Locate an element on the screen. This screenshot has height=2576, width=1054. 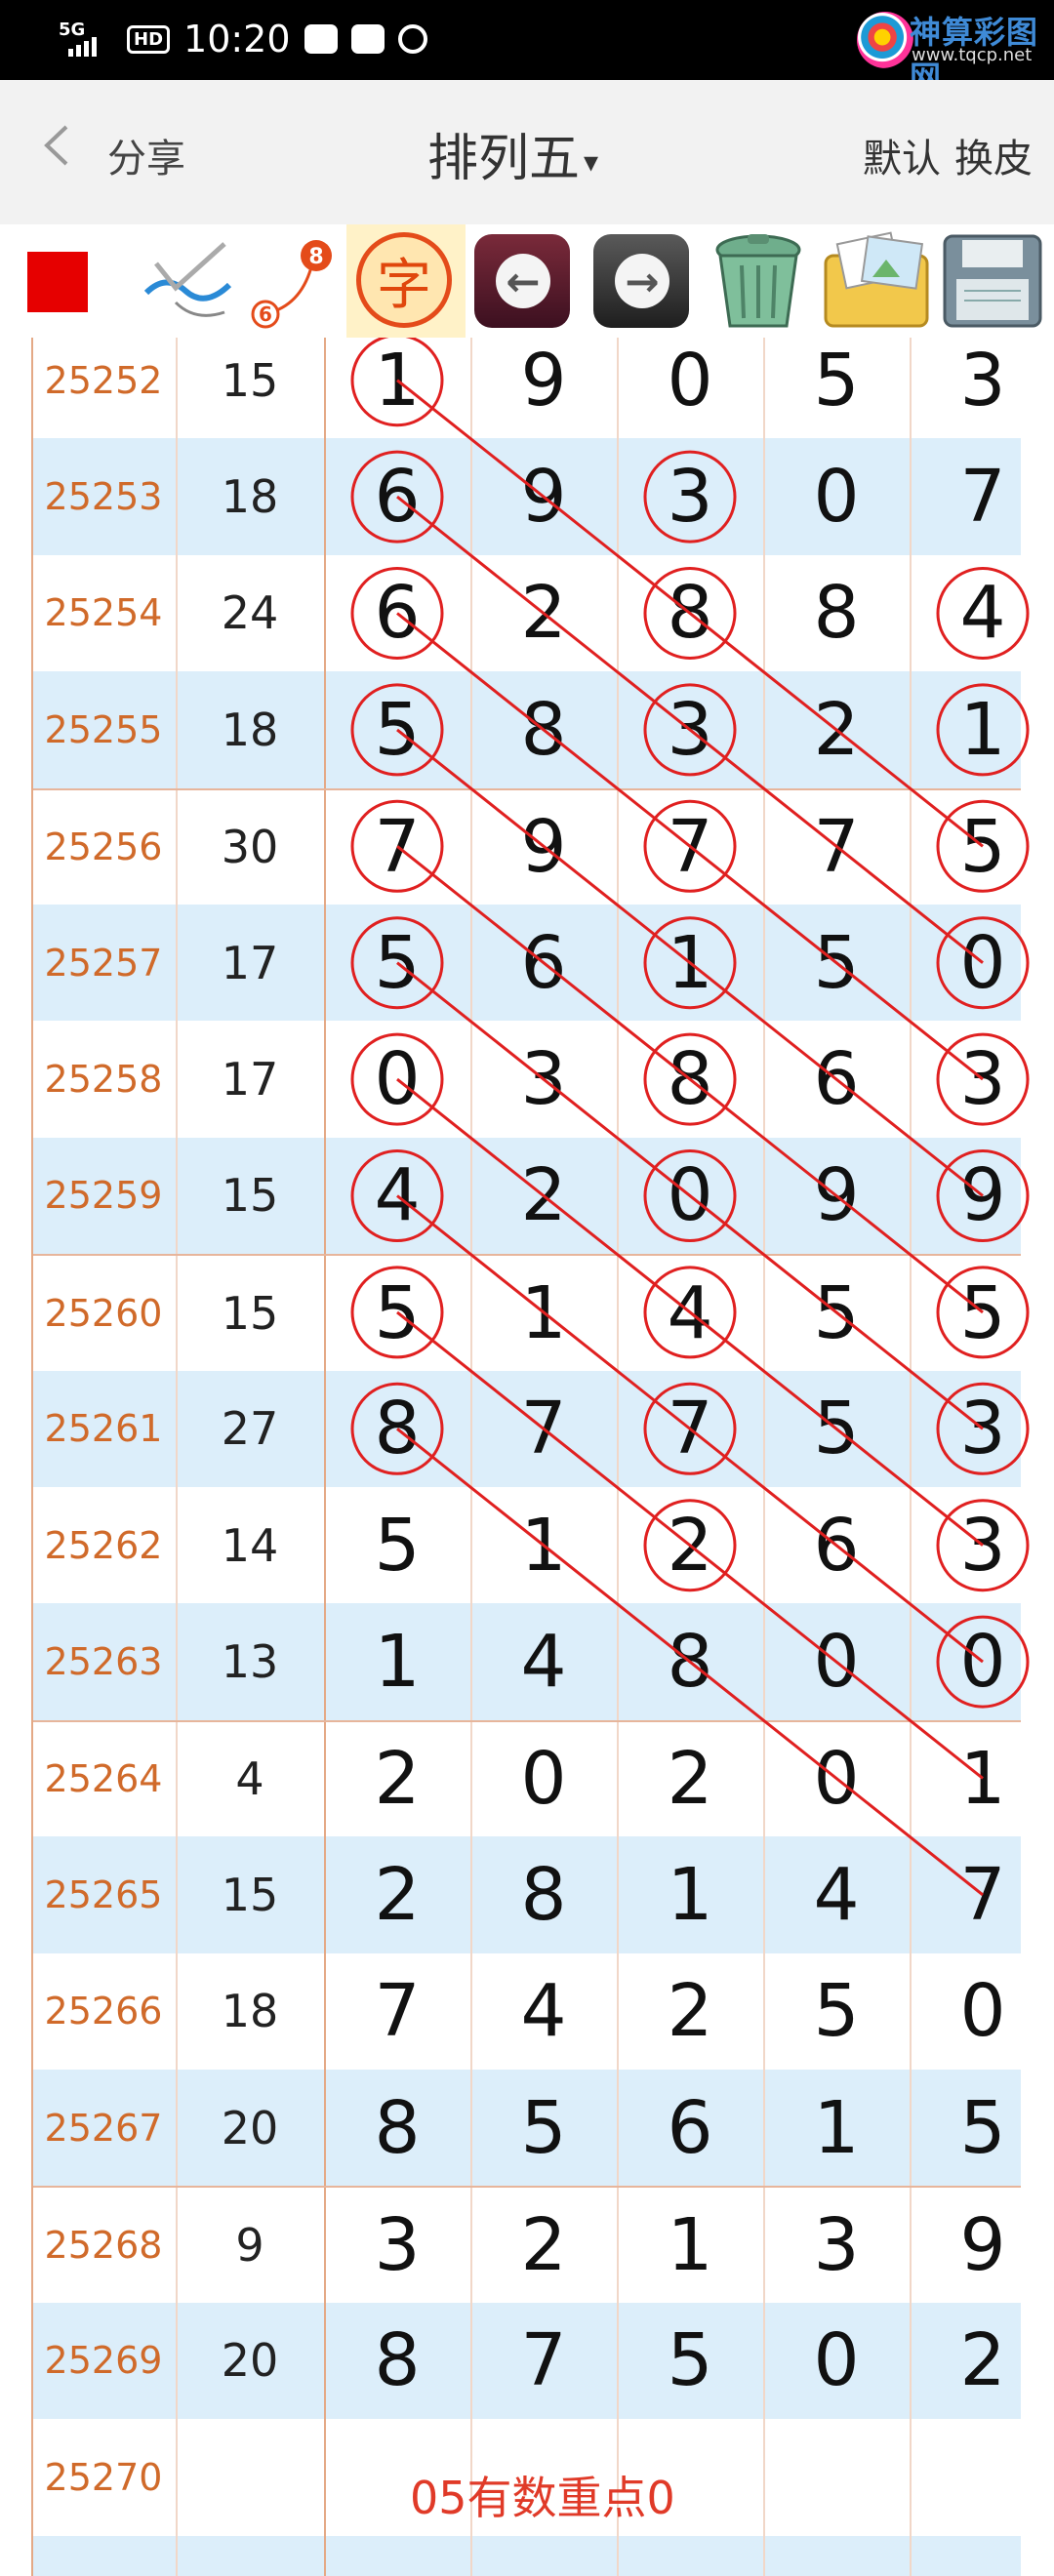
wave-check-icon is located at coordinates (190, 281).